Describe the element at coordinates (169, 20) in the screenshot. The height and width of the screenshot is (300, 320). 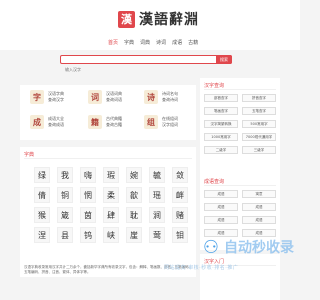
I see `site-name: 漢語辭淵` at that location.